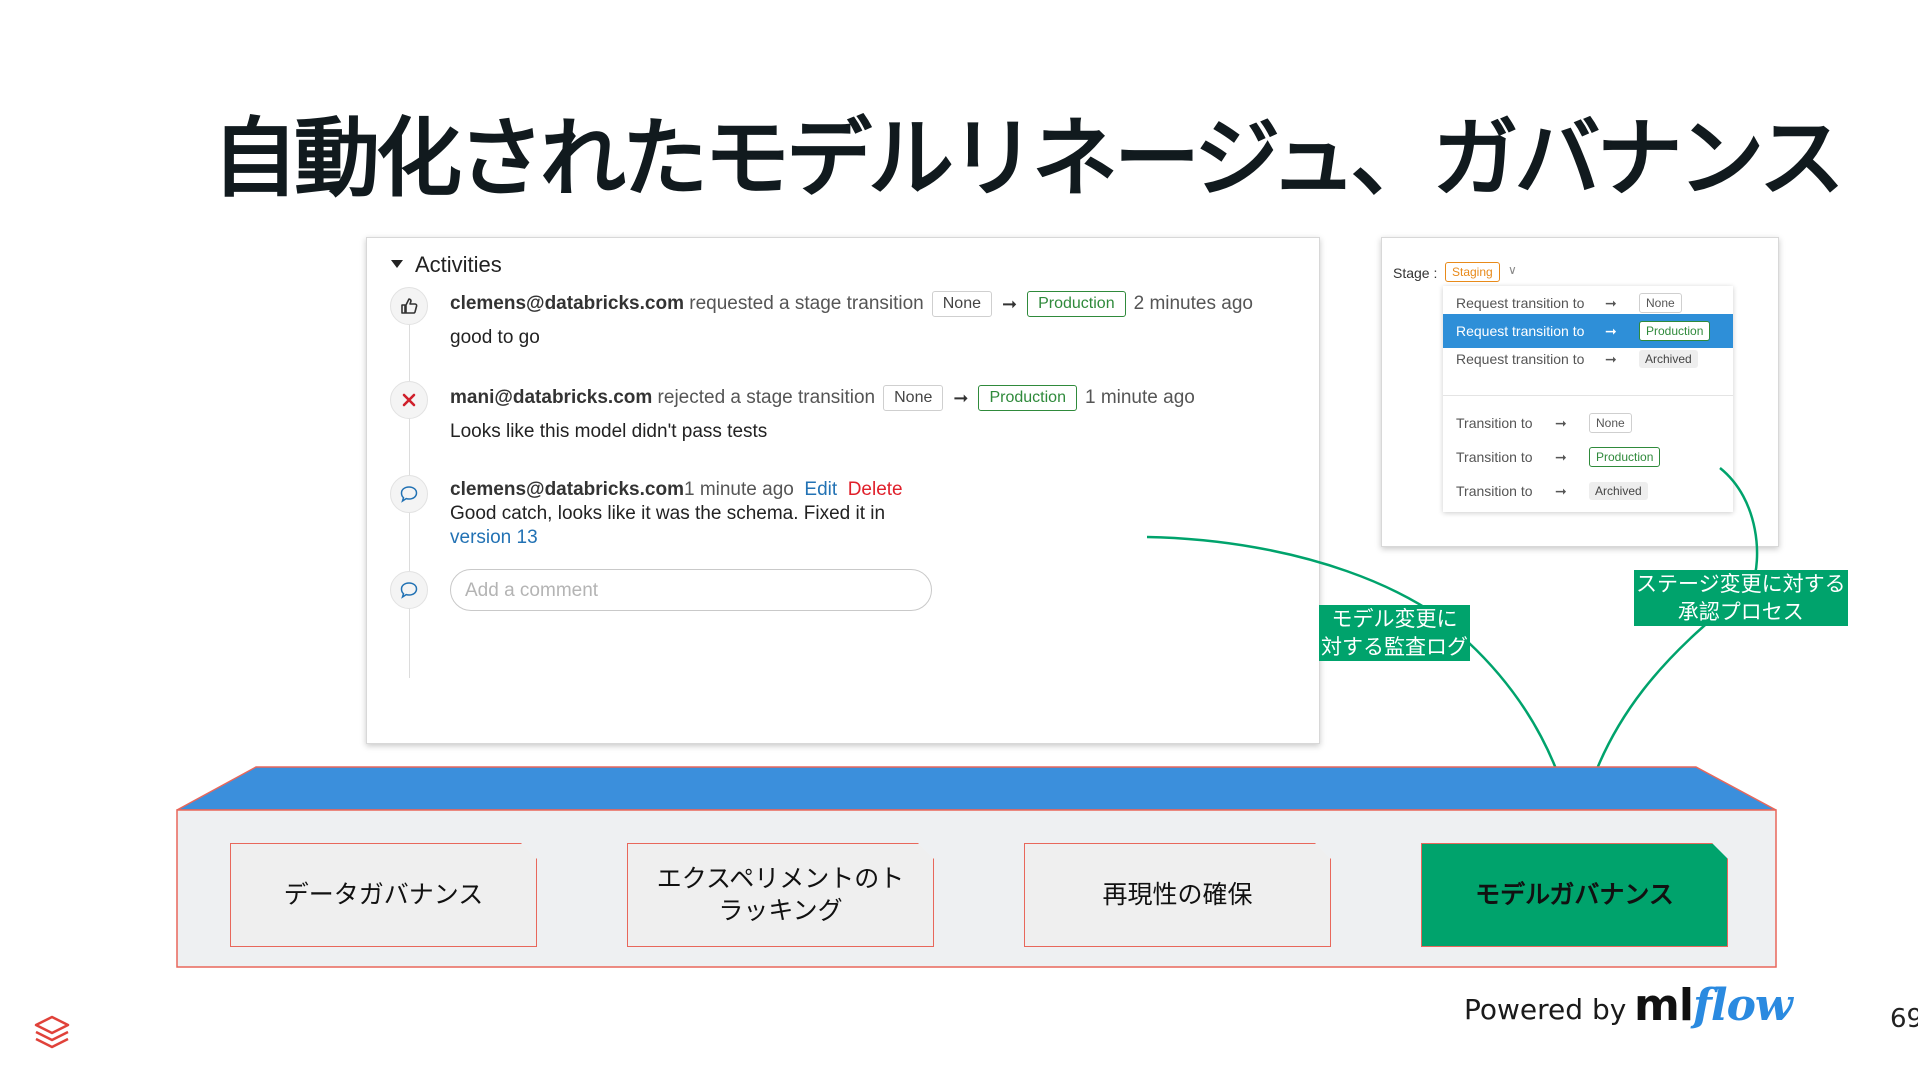  I want to click on powered-by-label: Powered by, so click(1545, 1009).